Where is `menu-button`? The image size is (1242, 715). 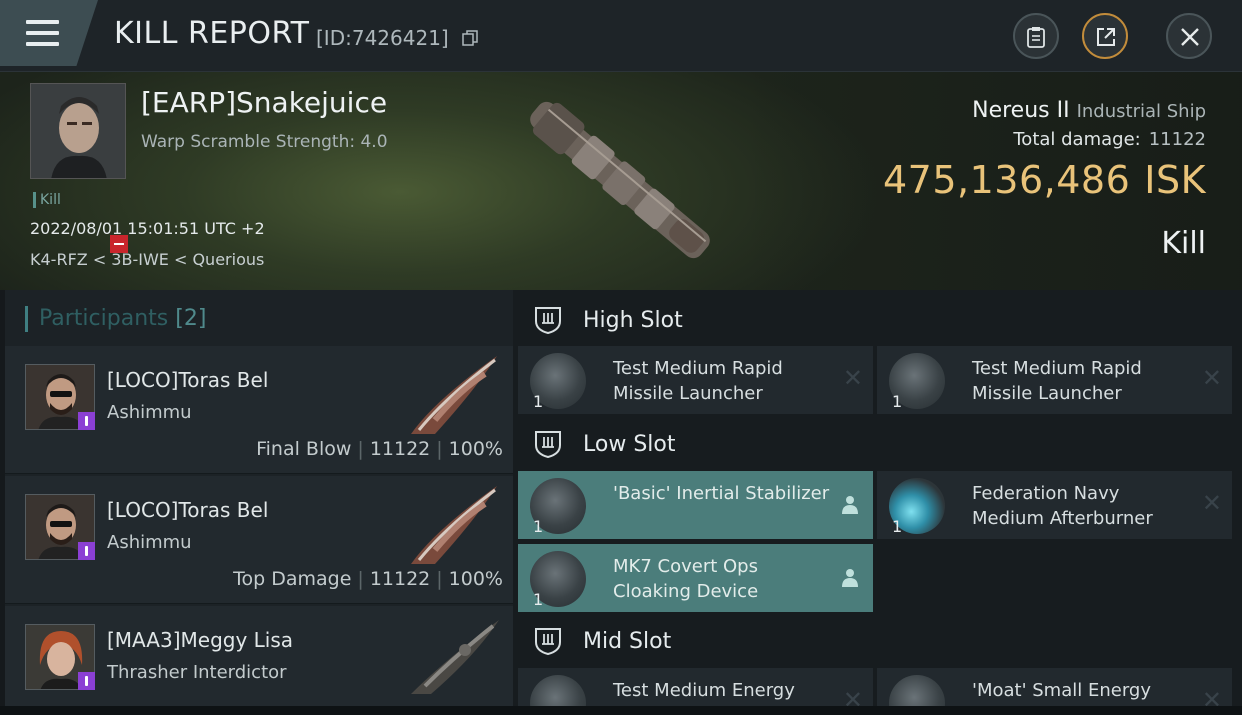 menu-button is located at coordinates (49, 33).